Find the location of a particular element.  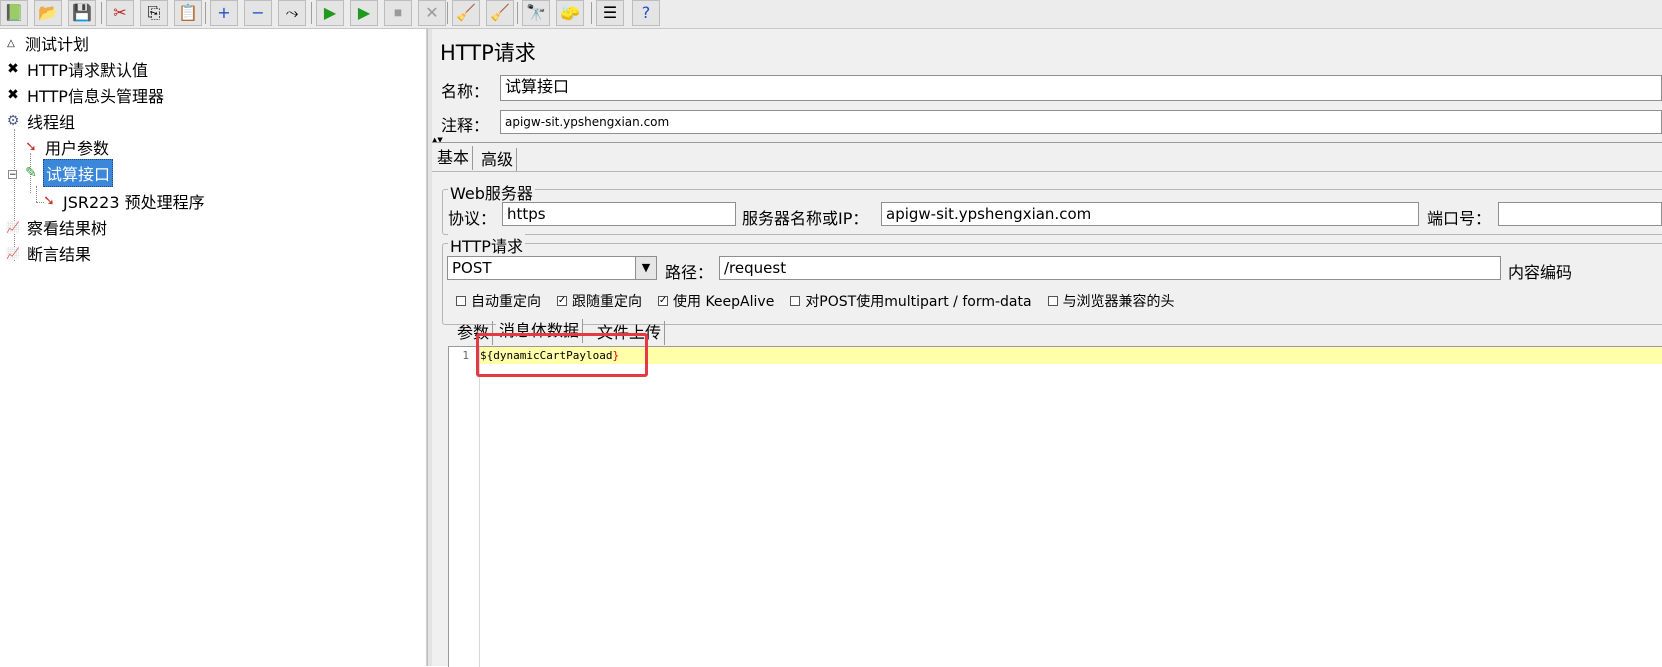

name-input: 试算接口 is located at coordinates (1081, 88).